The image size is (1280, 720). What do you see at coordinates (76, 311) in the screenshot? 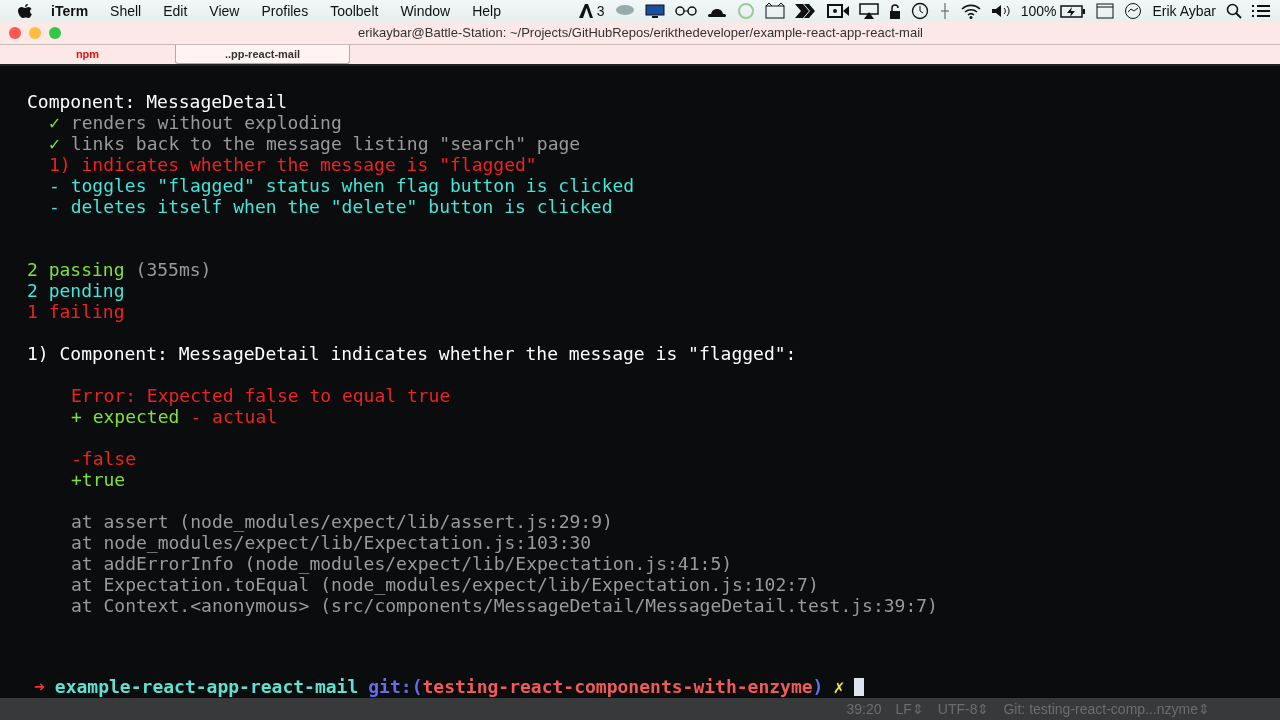
I see `terminal-text: 1 failing` at bounding box center [76, 311].